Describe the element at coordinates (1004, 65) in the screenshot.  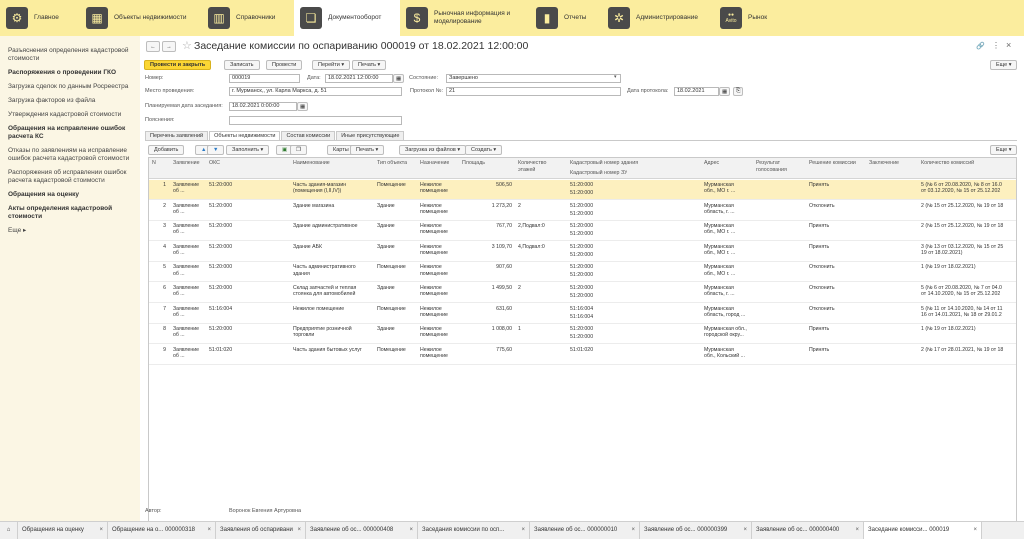
I see `more-button: Еще ▾` at that location.